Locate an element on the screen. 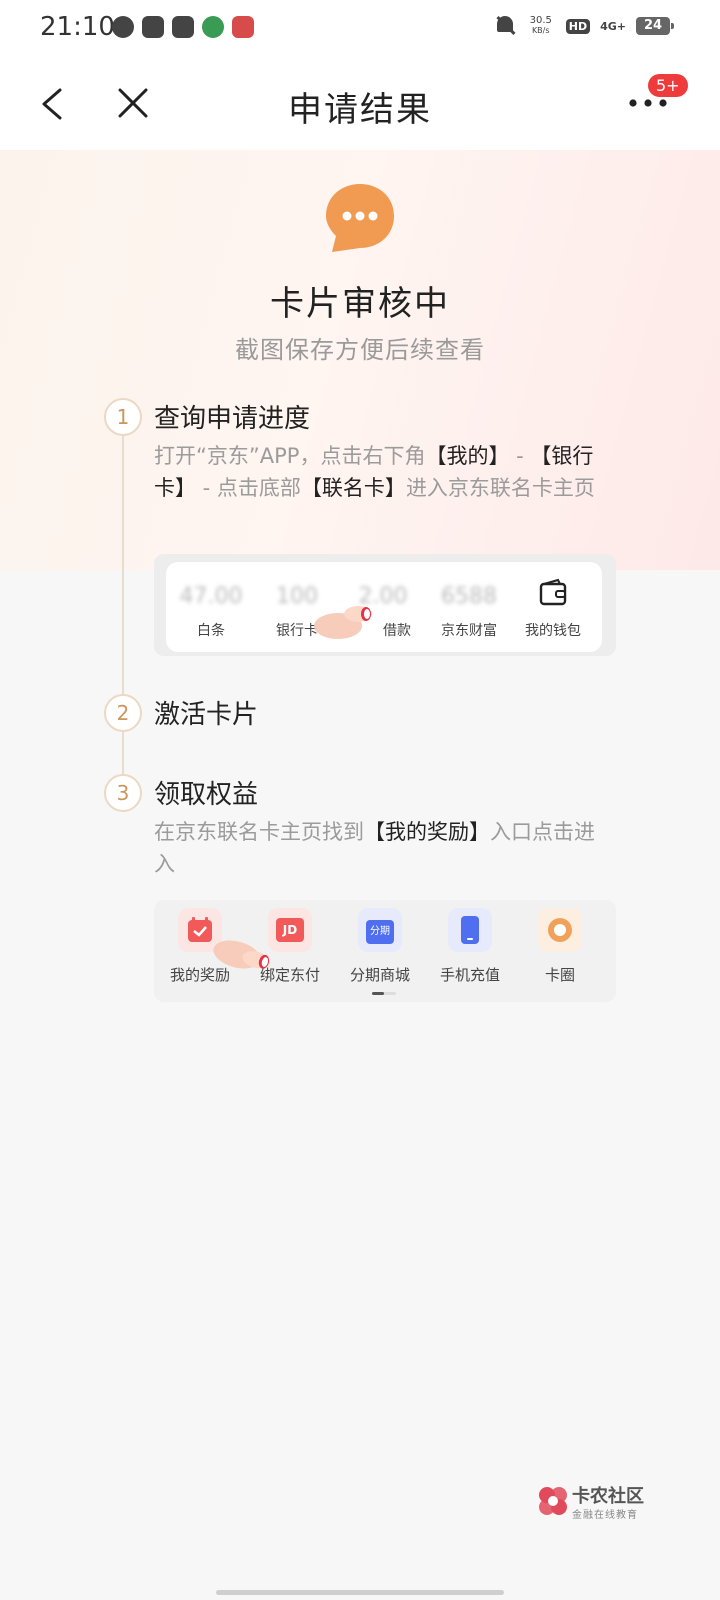 This screenshot has height=1600, width=720. step-title: 查询申请进度 is located at coordinates (232, 419).